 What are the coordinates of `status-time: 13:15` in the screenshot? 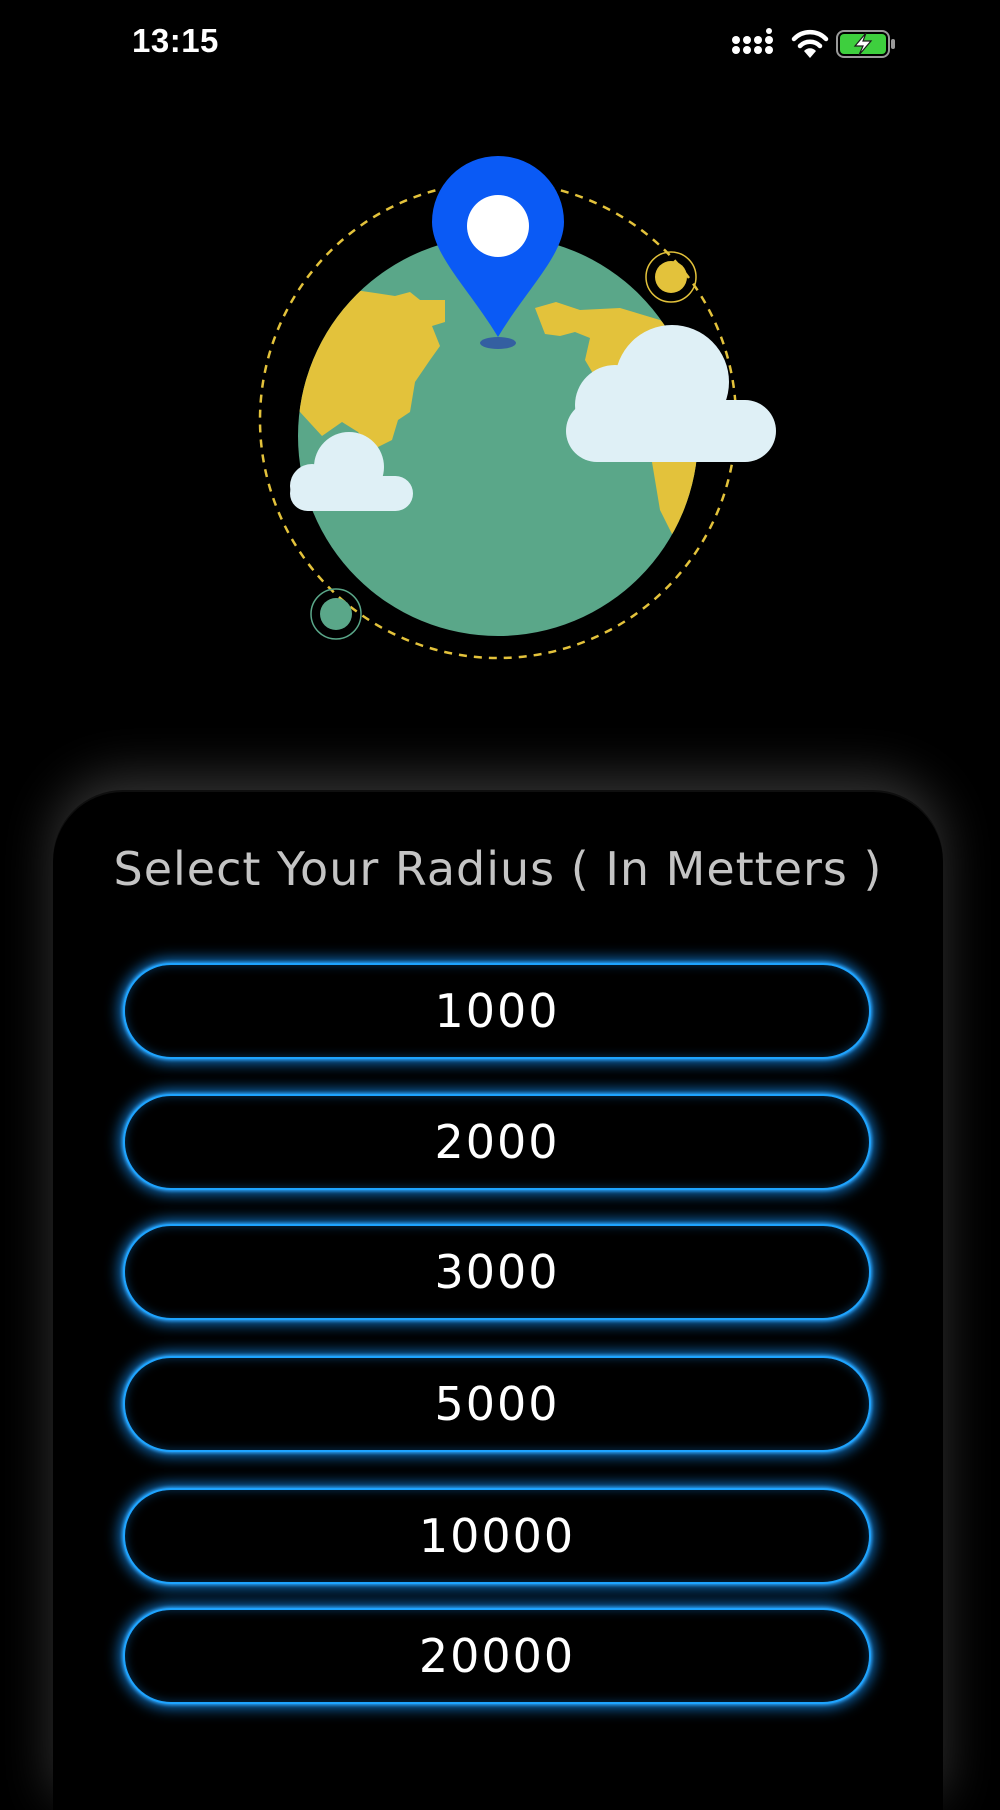 It's located at (175, 40).